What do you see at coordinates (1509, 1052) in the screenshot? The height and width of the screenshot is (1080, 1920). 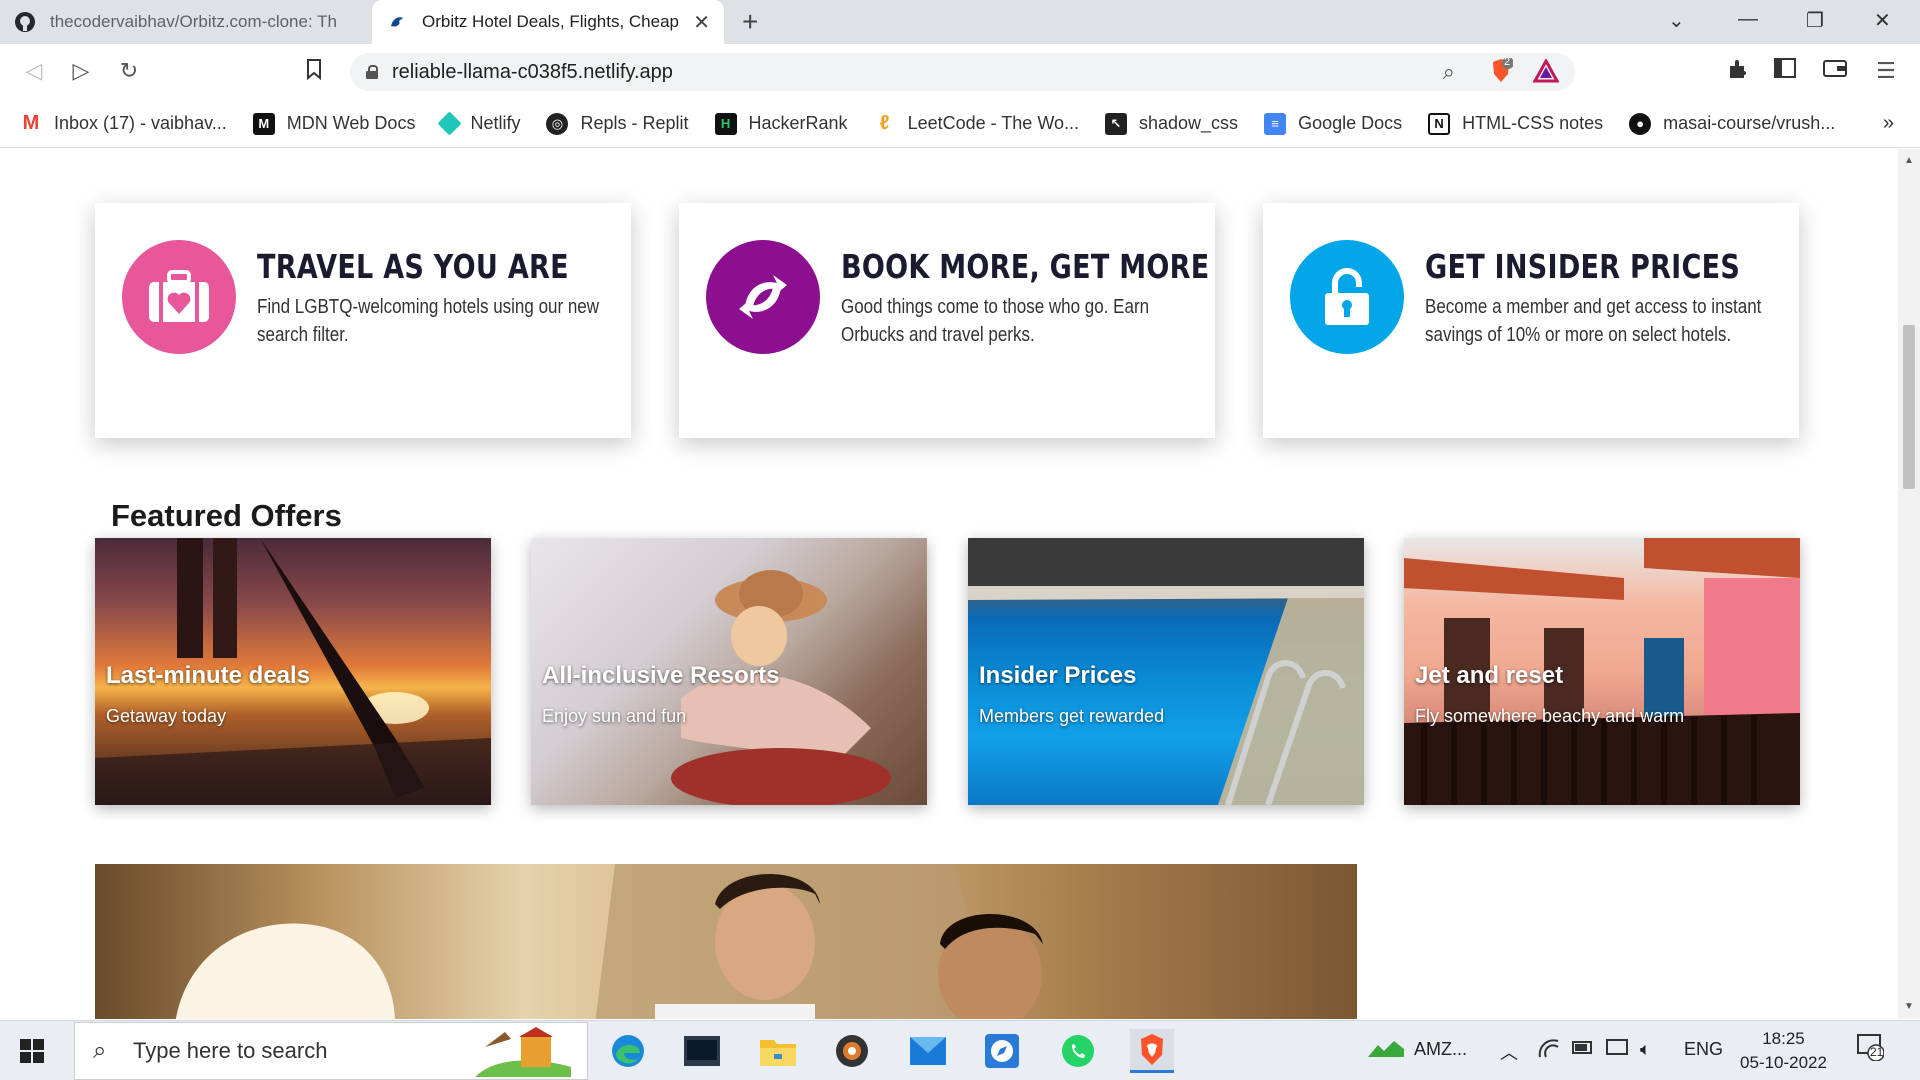 I see `show-hidden-icons-icon: ︿` at bounding box center [1509, 1052].